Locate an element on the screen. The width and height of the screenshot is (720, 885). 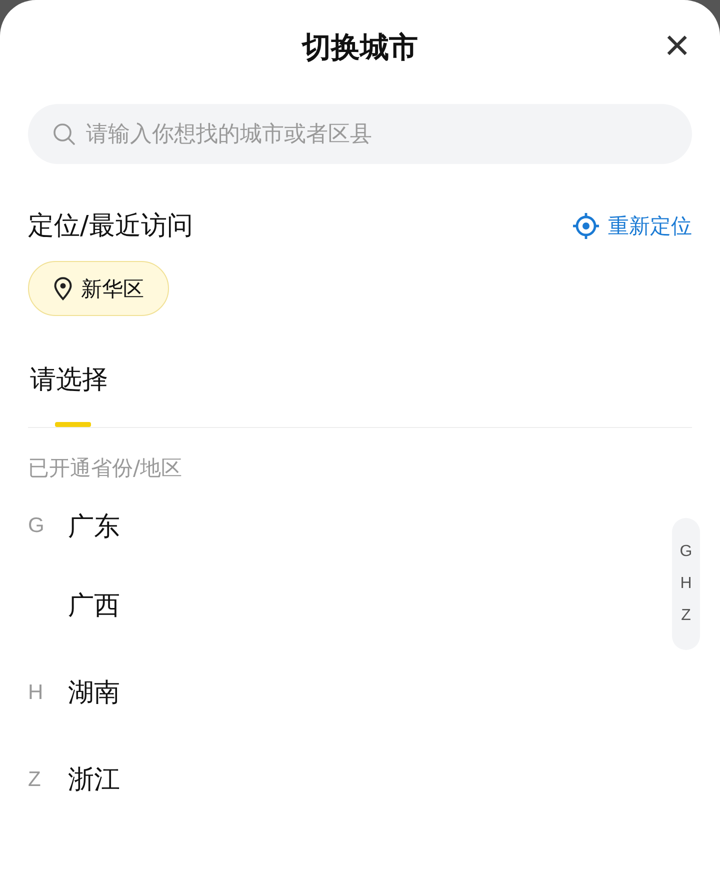
index-bar-letter: H is located at coordinates (686, 584).